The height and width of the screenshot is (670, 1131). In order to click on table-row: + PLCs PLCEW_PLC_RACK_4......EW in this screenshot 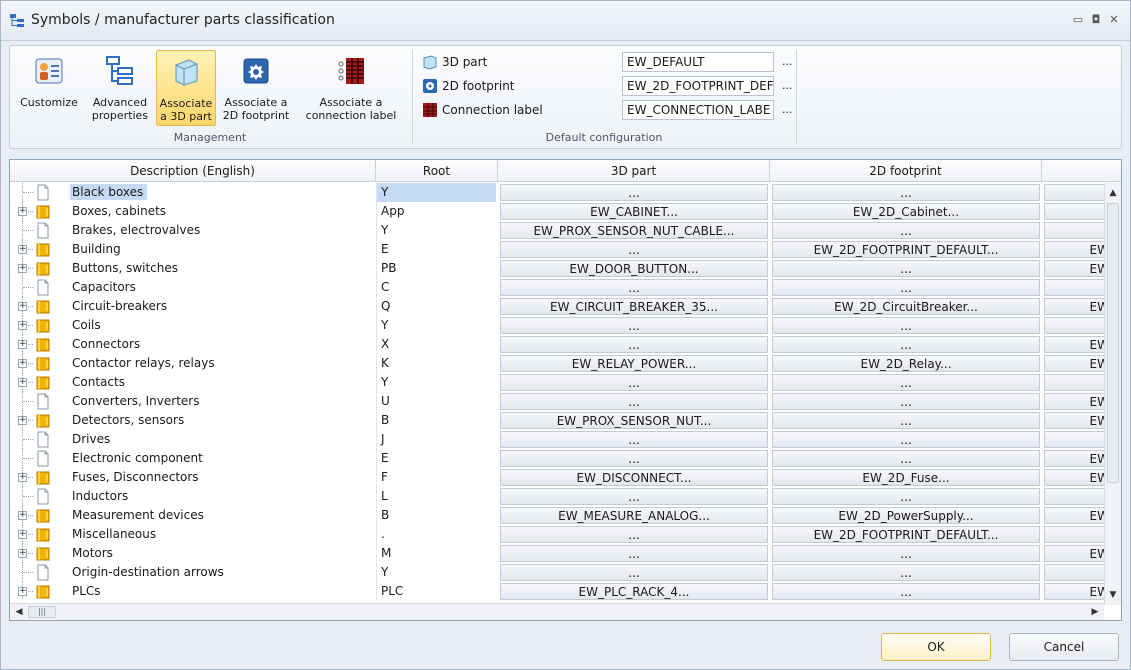, I will do `click(557, 591)`.